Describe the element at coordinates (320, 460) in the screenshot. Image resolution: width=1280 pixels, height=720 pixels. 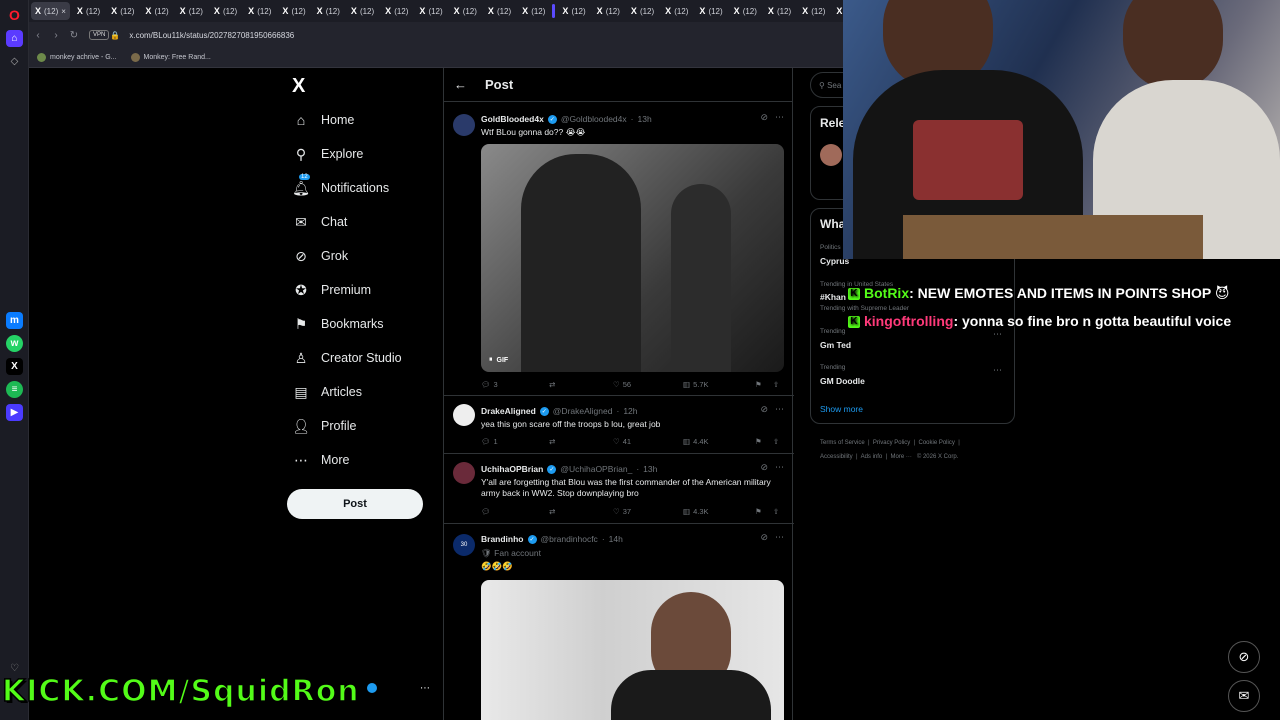
I see `nav-more: ⋯ More` at that location.